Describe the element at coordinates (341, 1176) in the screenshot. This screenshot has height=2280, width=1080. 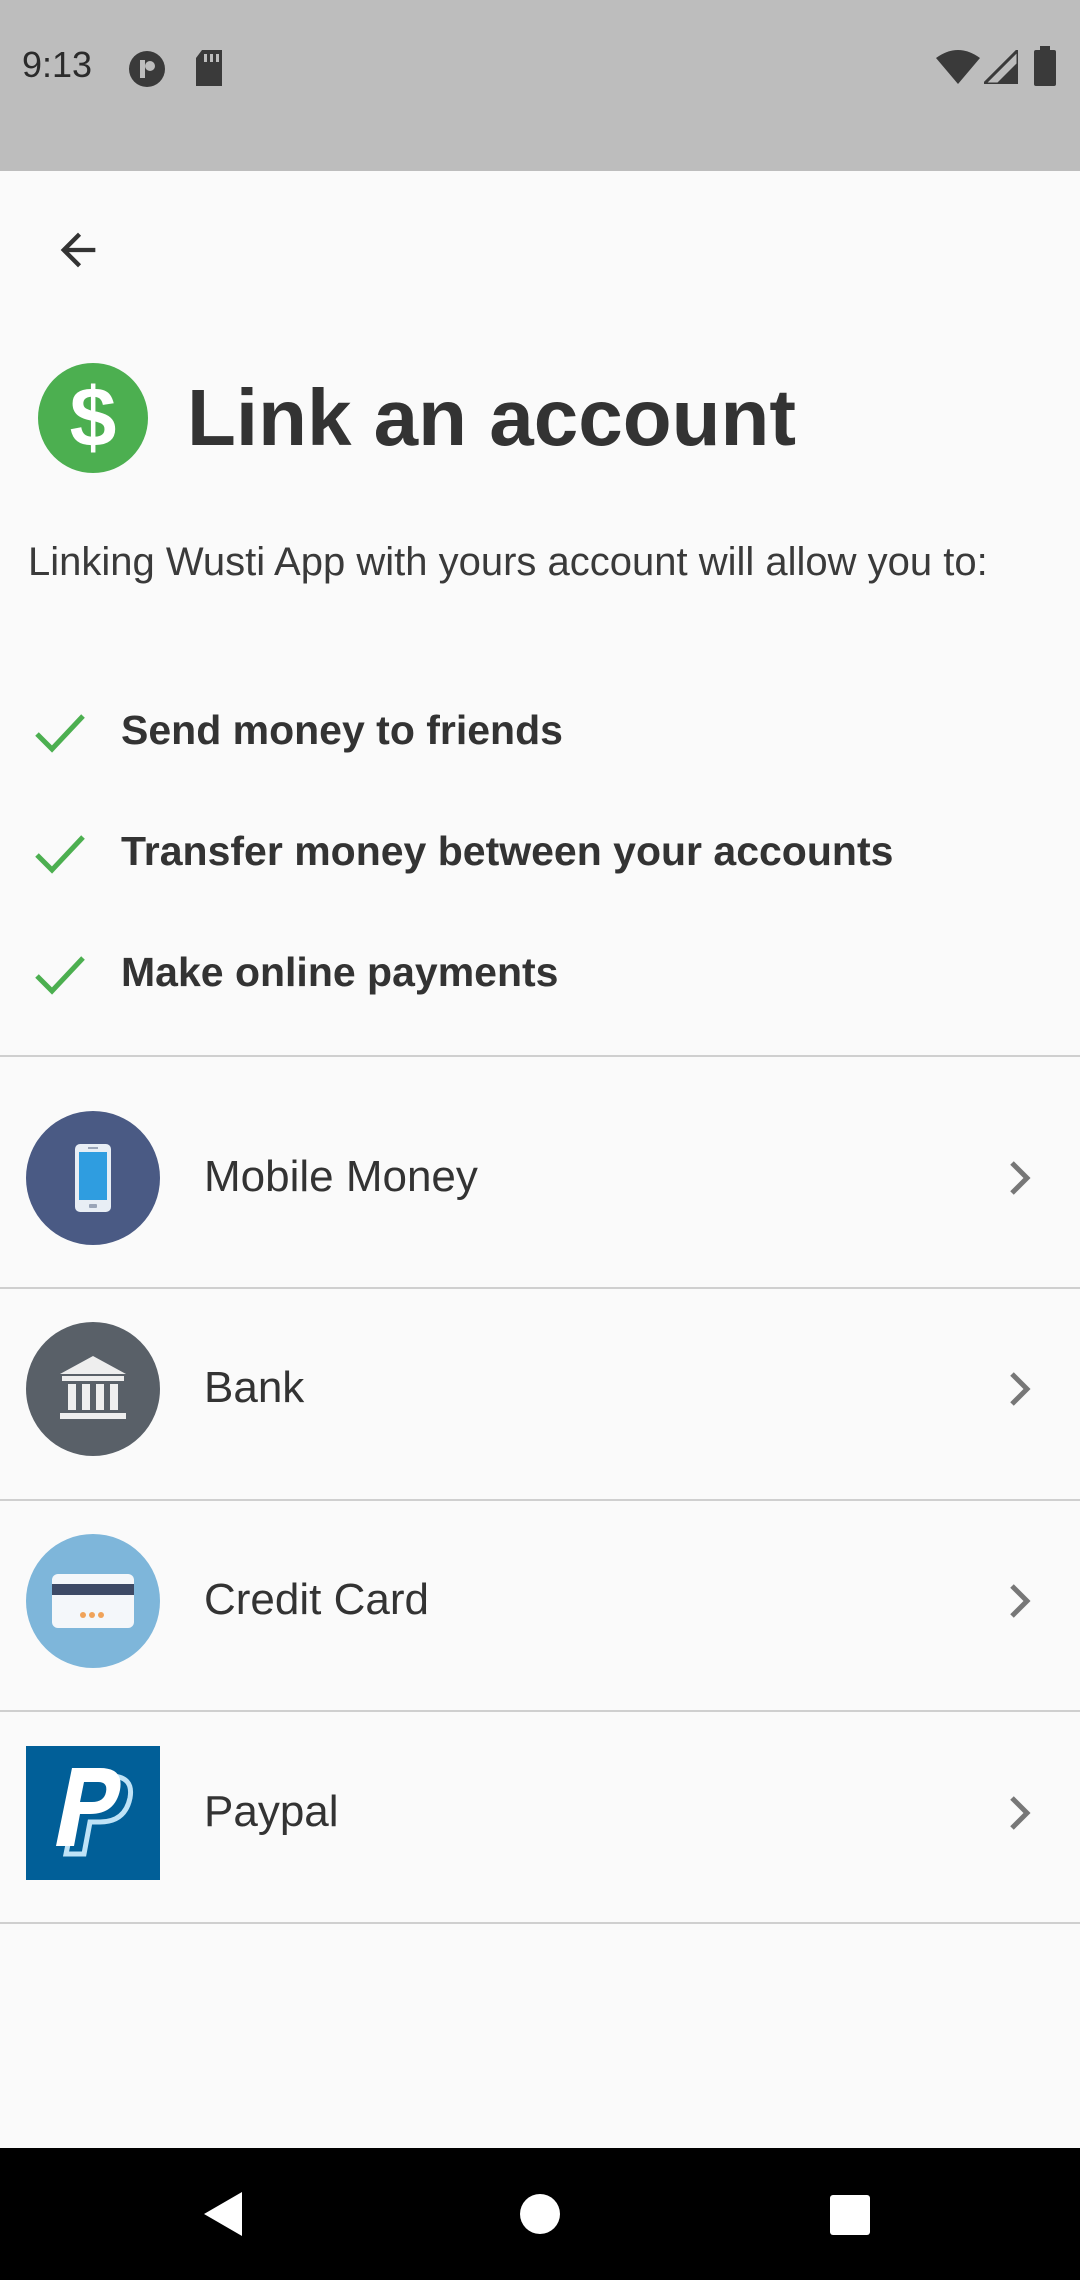
I see `option-label: Mobile Money` at that location.